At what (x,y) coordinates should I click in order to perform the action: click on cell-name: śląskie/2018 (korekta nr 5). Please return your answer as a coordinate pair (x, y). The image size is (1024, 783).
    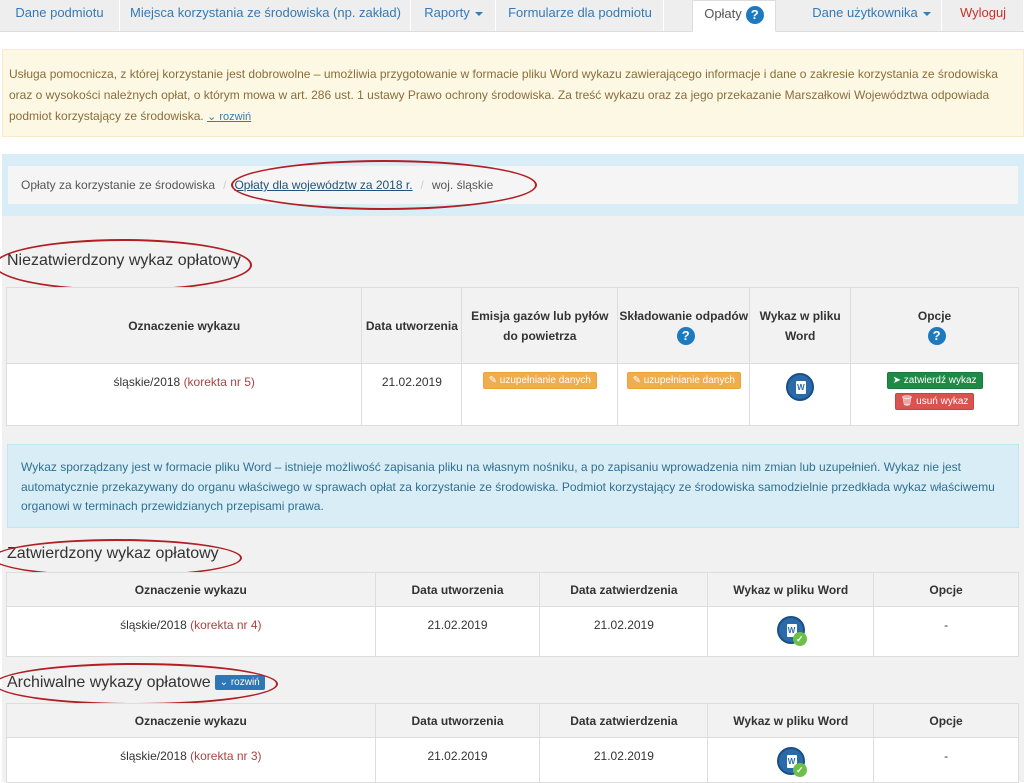
    Looking at the image, I should click on (184, 394).